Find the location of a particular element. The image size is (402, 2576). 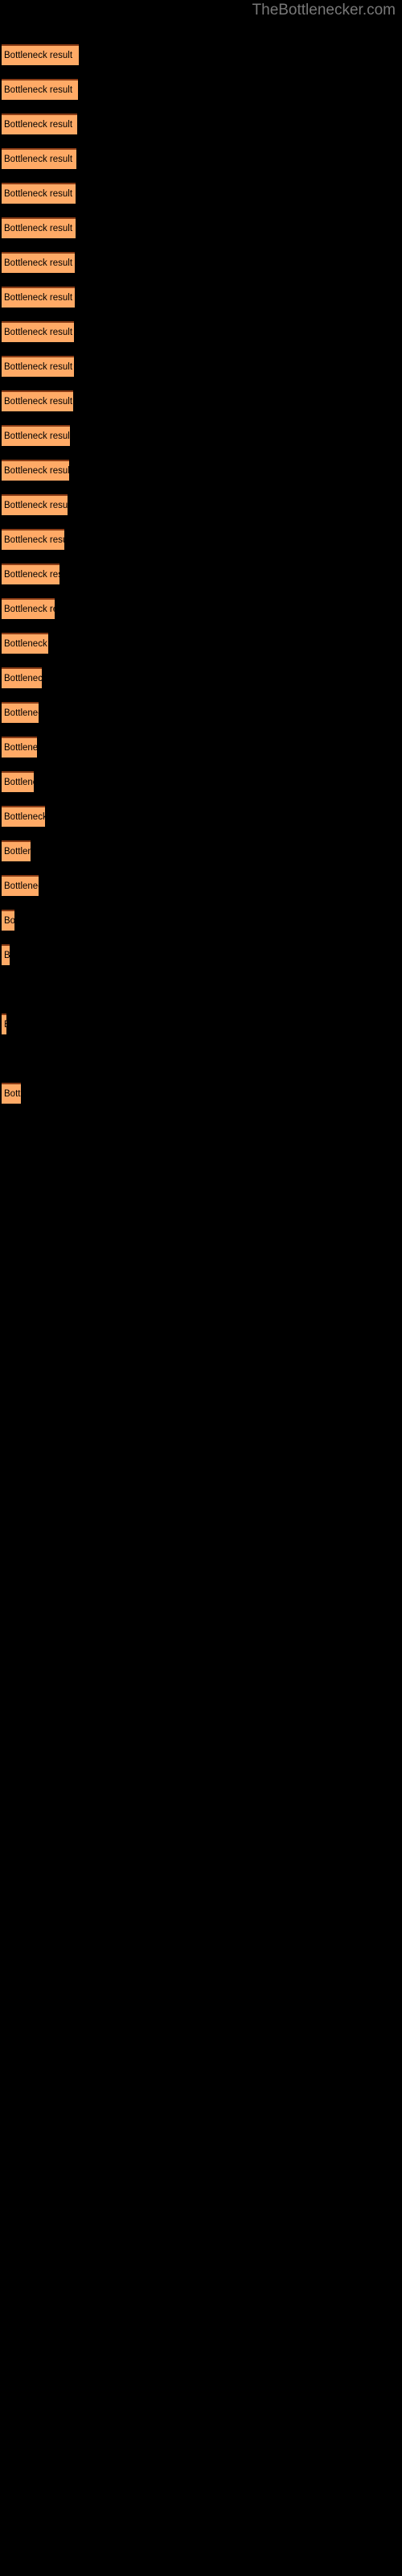

bar-29: Bottleneck result is located at coordinates (4, 1023).